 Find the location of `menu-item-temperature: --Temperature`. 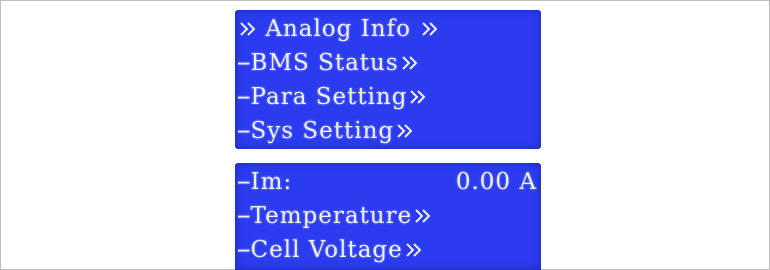

menu-item-temperature: --Temperature is located at coordinates (389, 216).